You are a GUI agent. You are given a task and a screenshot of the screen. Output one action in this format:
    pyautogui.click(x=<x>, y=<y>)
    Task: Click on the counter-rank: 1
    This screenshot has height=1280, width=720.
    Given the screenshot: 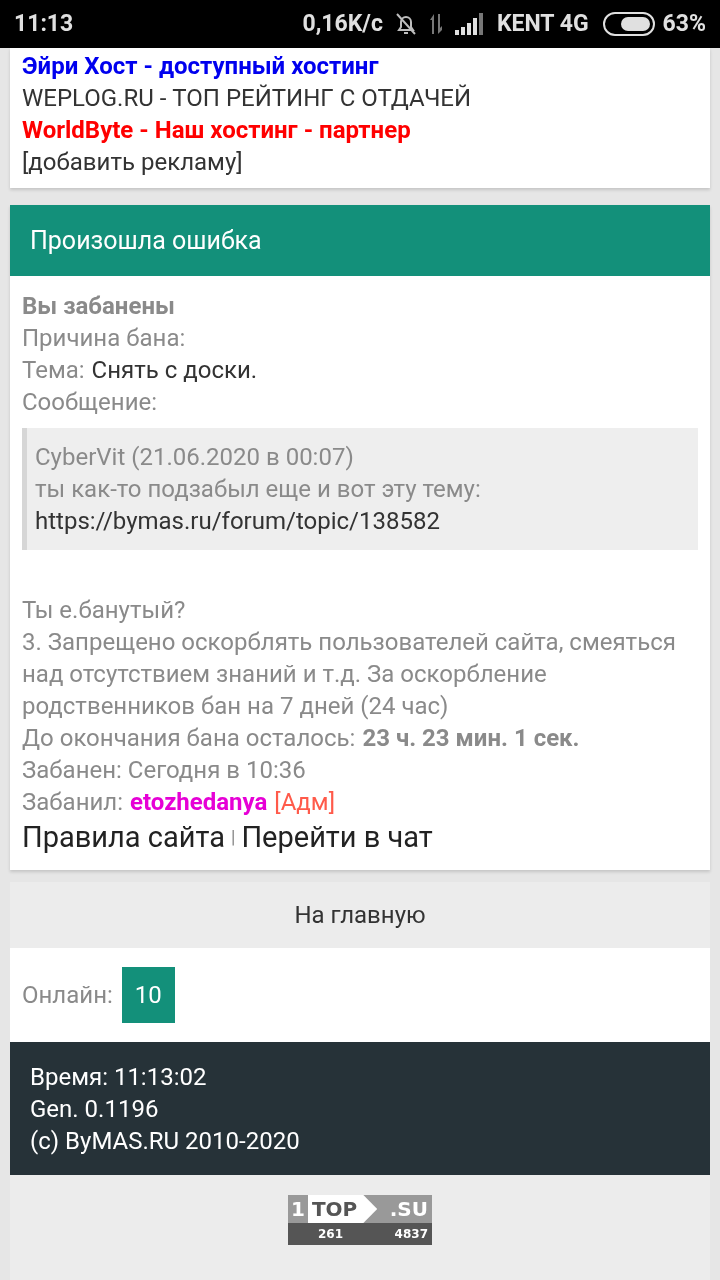 What is the action you would take?
    pyautogui.click(x=298, y=1209)
    